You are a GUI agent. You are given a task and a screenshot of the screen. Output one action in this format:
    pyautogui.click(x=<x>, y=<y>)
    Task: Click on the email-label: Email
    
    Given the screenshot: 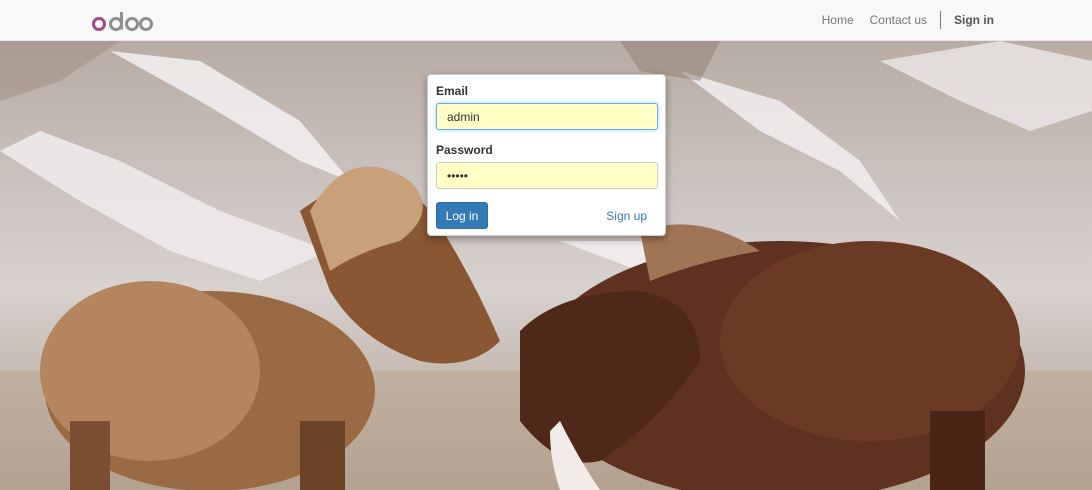 What is the action you would take?
    pyautogui.click(x=452, y=91)
    